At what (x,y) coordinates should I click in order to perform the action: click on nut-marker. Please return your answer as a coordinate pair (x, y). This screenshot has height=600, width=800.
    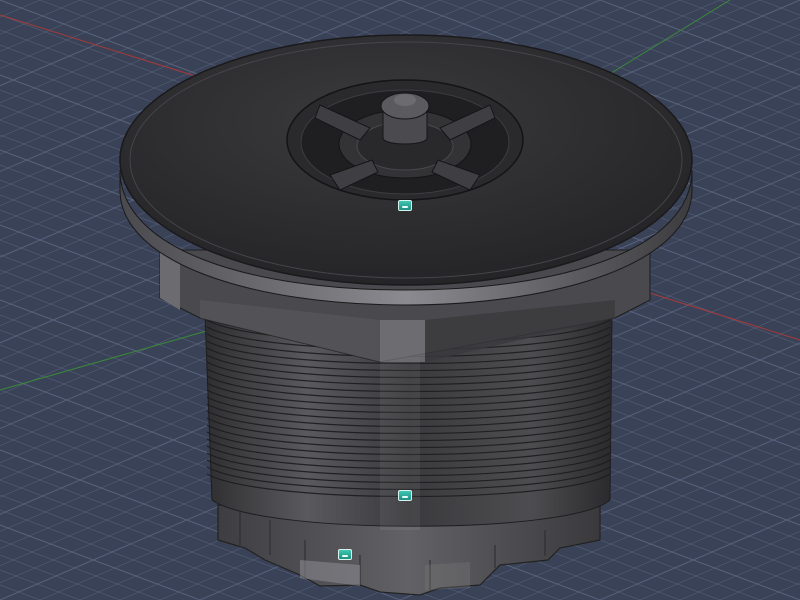
    Looking at the image, I should click on (345, 554).